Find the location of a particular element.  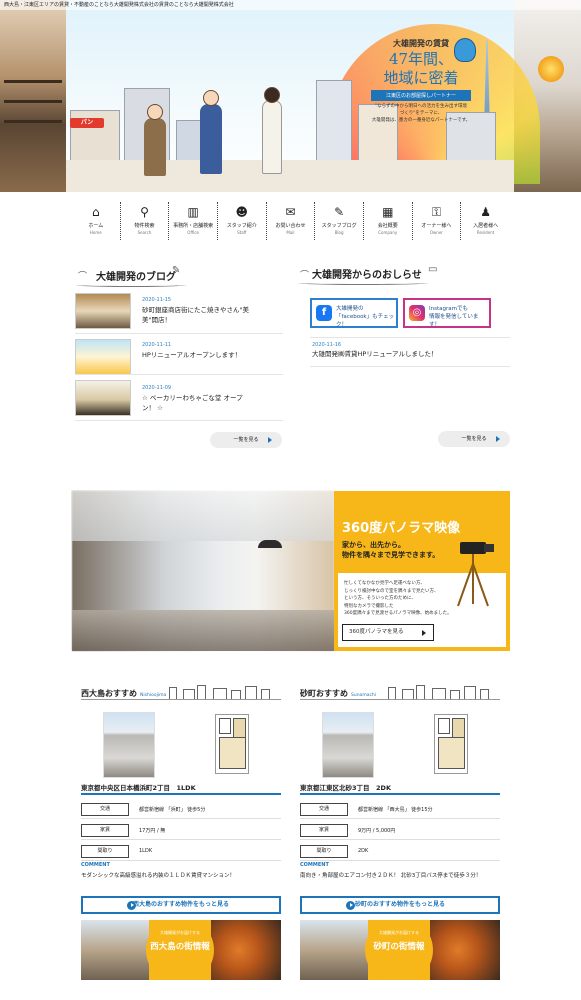

nav-item-home: ⌂ ホーム Home is located at coordinates (96, 221).